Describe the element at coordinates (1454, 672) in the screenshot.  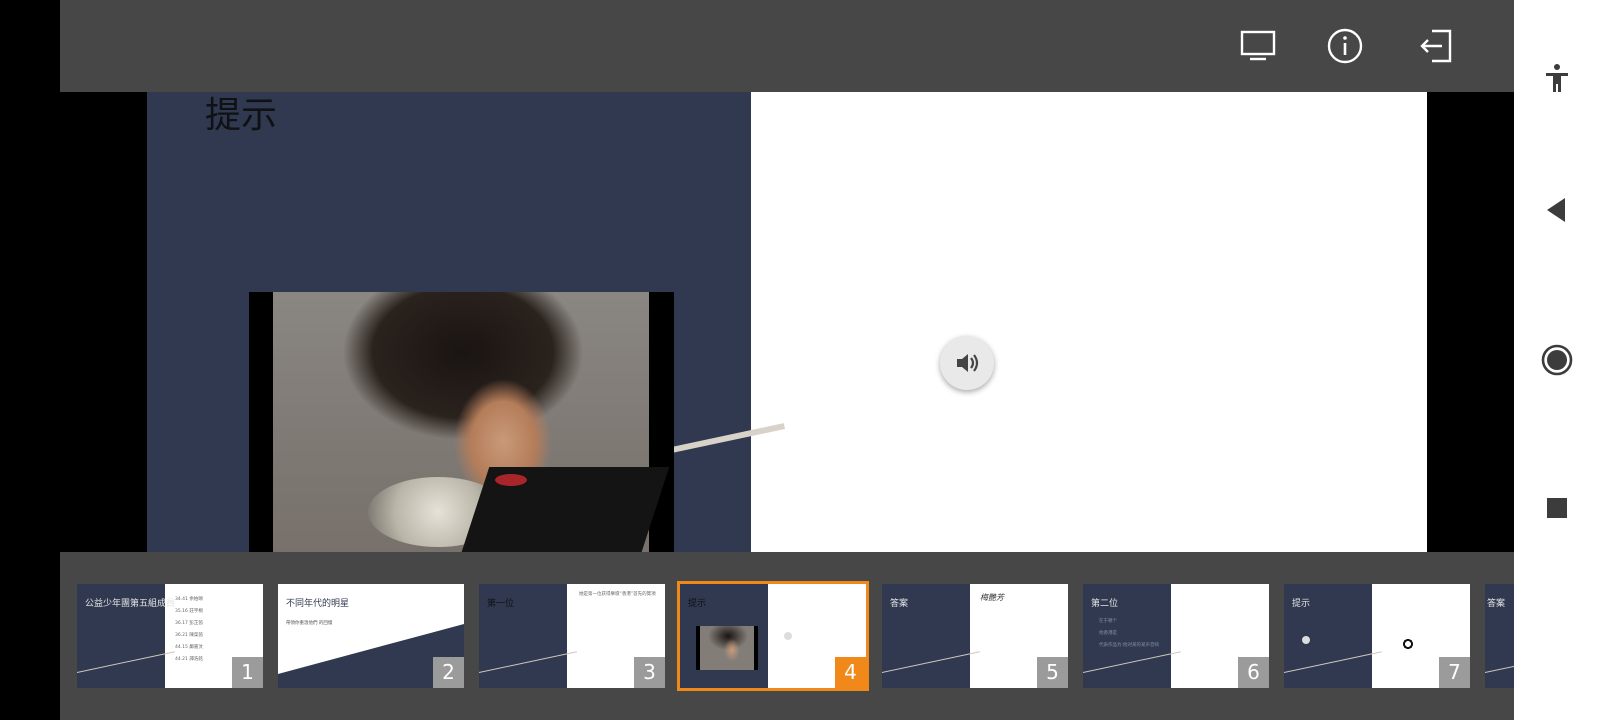
I see `thumb-number: 7` at that location.